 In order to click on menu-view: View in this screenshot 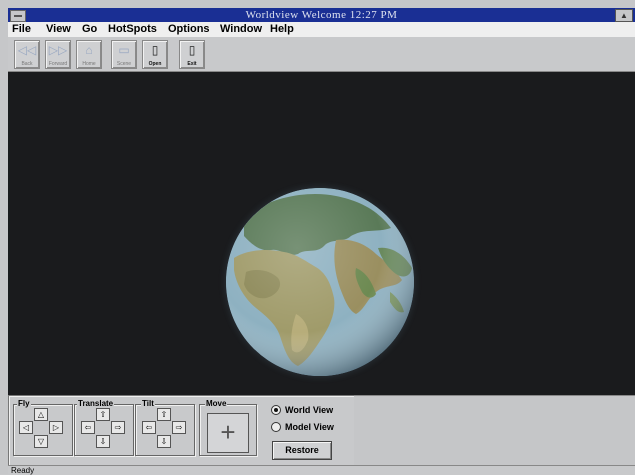, I will do `click(58, 29)`.